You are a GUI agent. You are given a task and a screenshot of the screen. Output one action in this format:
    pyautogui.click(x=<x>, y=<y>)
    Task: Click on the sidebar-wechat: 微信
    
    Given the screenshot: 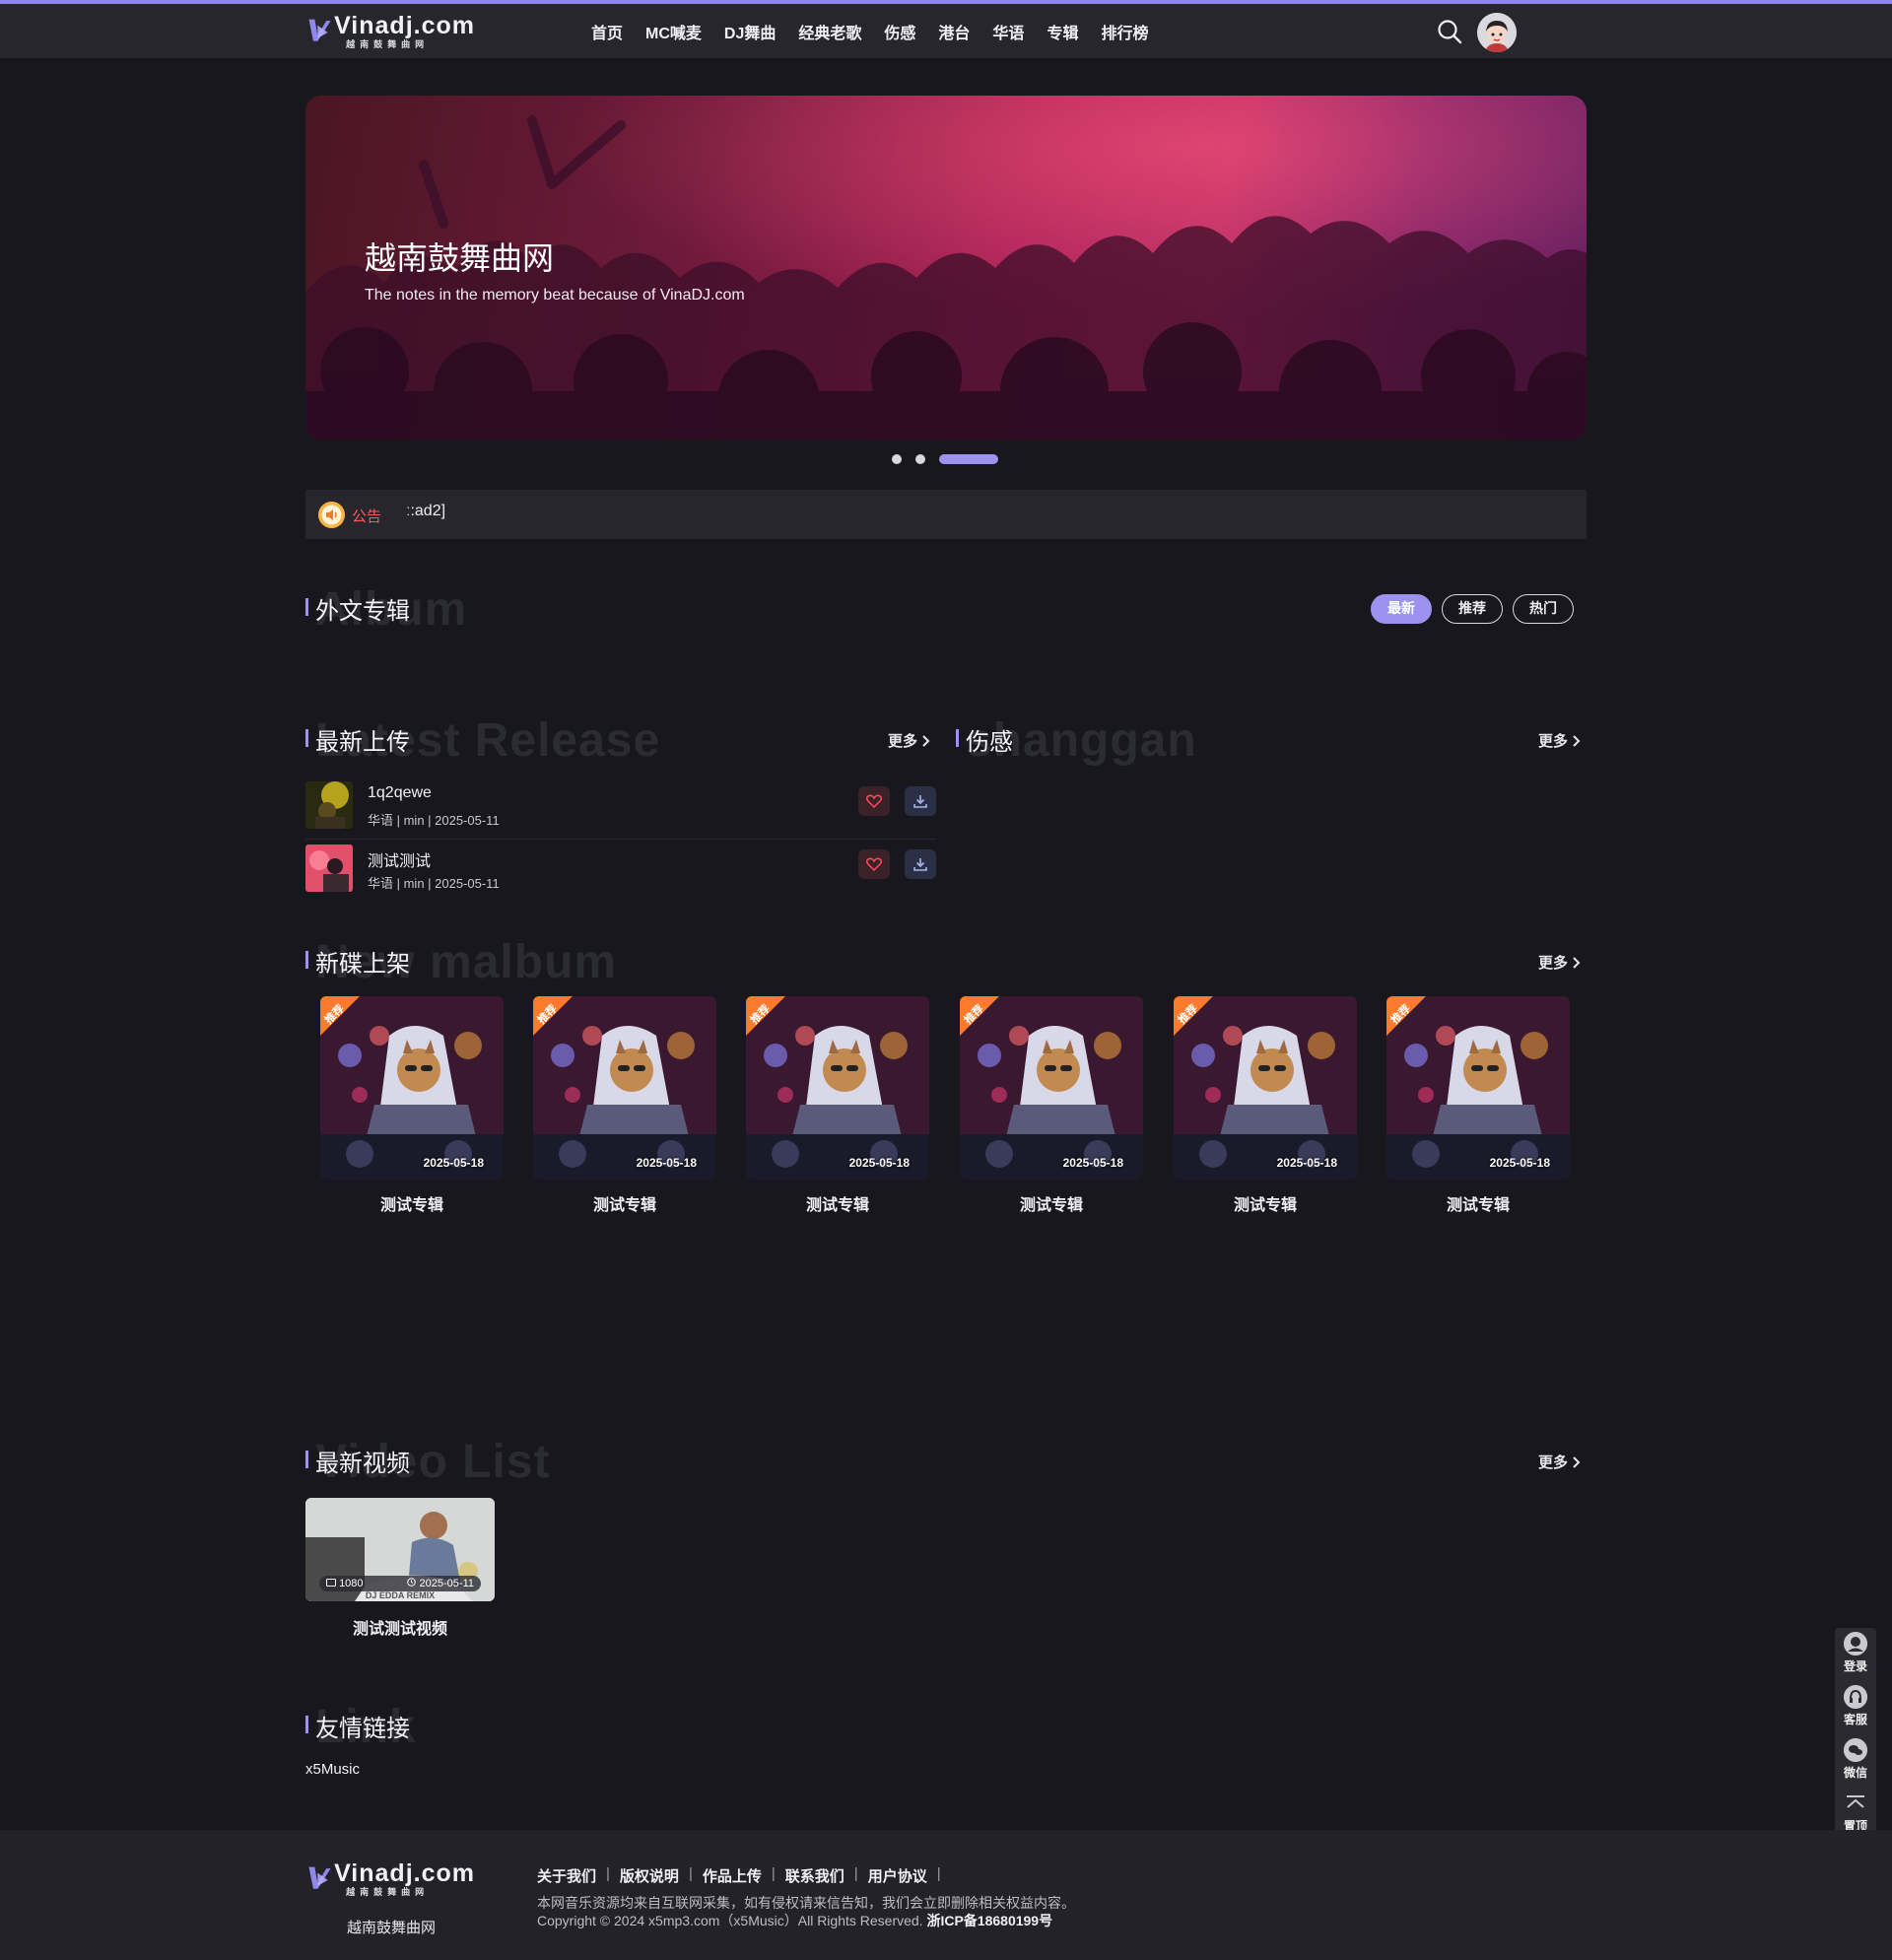 What is the action you would take?
    pyautogui.click(x=1855, y=1759)
    